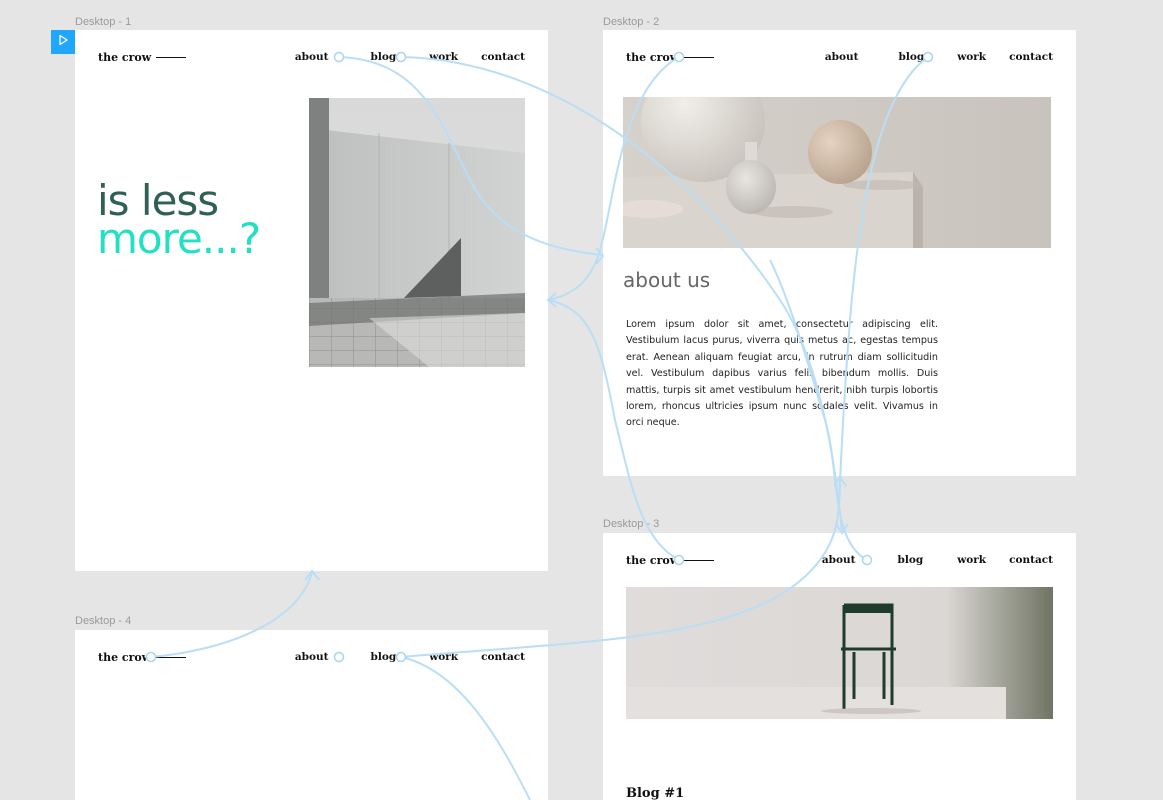 Image resolution: width=1163 pixels, height=800 pixels. What do you see at coordinates (839, 653) in the screenshot?
I see `blog-image-chair` at bounding box center [839, 653].